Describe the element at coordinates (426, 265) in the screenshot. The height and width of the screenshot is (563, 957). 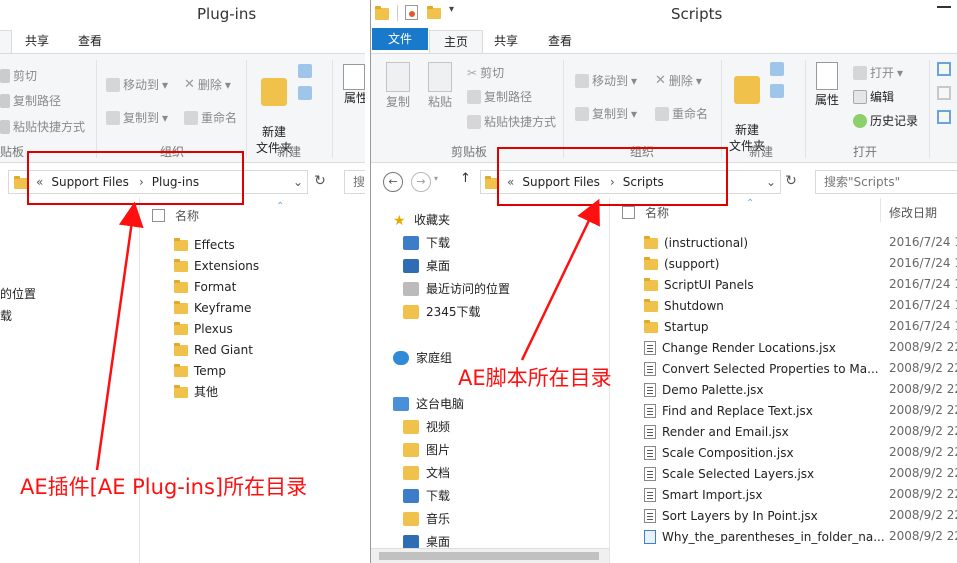
I see `nav-item: 桌面` at that location.